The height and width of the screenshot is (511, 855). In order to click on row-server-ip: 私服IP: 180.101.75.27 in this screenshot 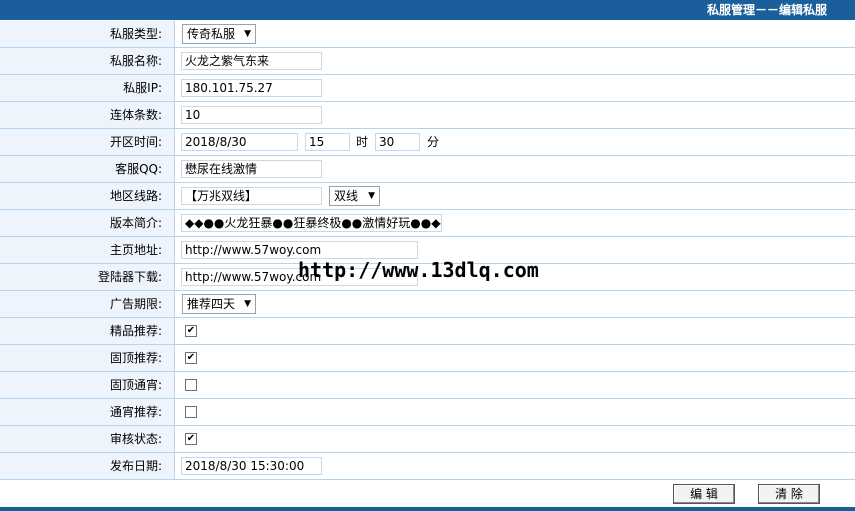, I will do `click(427, 88)`.